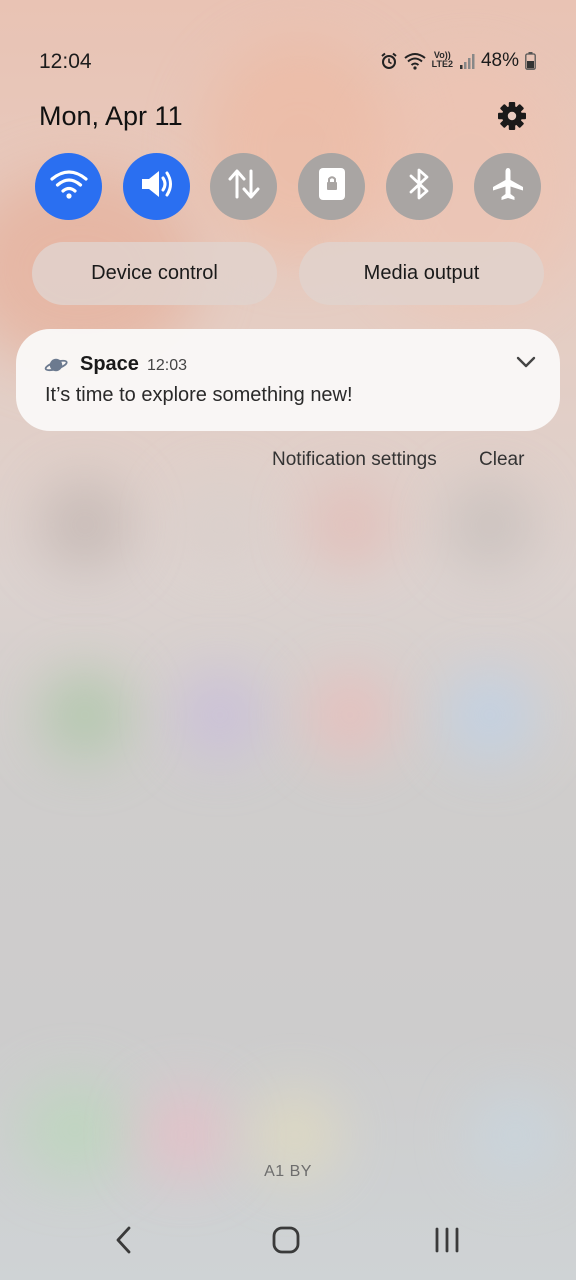  I want to click on signal-icon, so click(467, 61).